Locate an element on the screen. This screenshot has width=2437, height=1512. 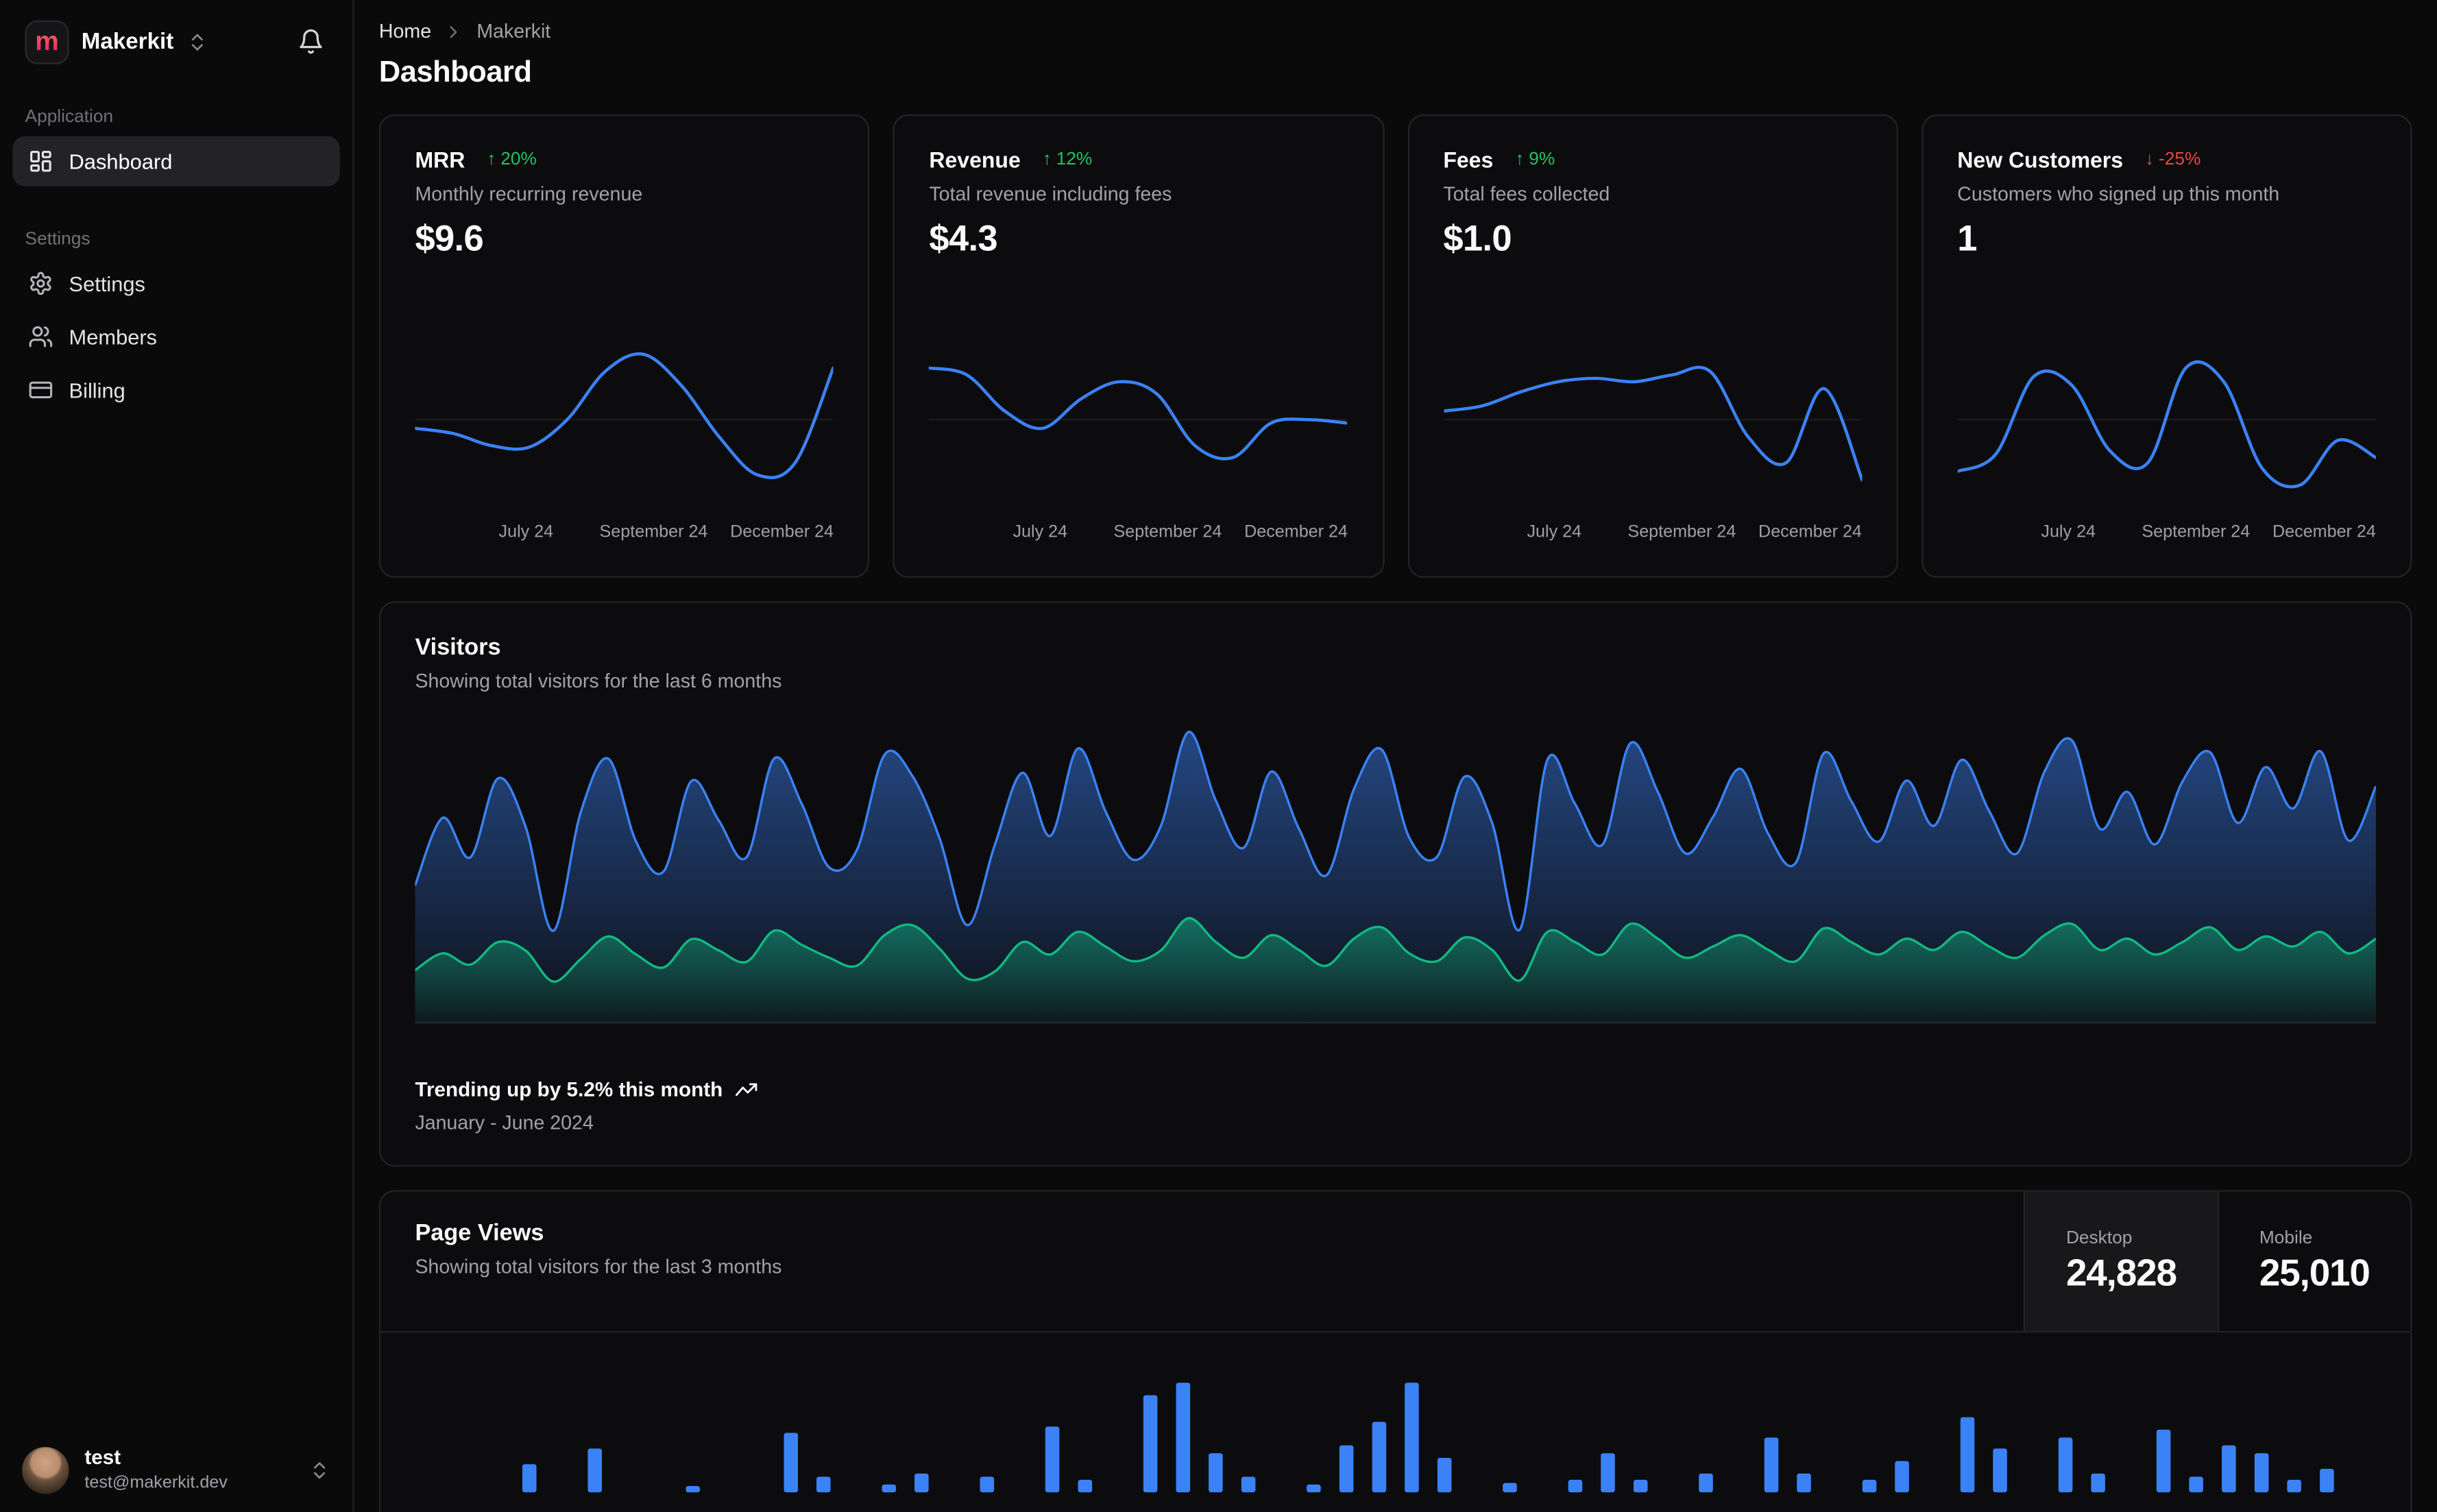
toggle-mobile-label: Mobile is located at coordinates (2286, 1238).